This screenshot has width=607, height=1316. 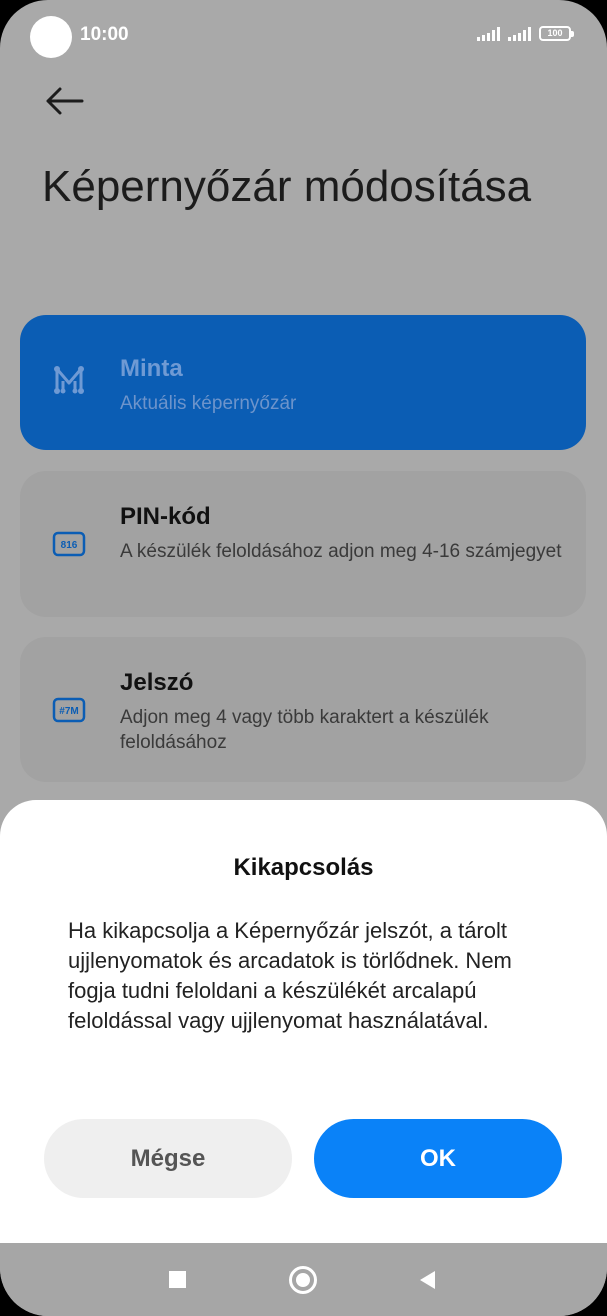 I want to click on option-title: PIN-kód, so click(x=165, y=516).